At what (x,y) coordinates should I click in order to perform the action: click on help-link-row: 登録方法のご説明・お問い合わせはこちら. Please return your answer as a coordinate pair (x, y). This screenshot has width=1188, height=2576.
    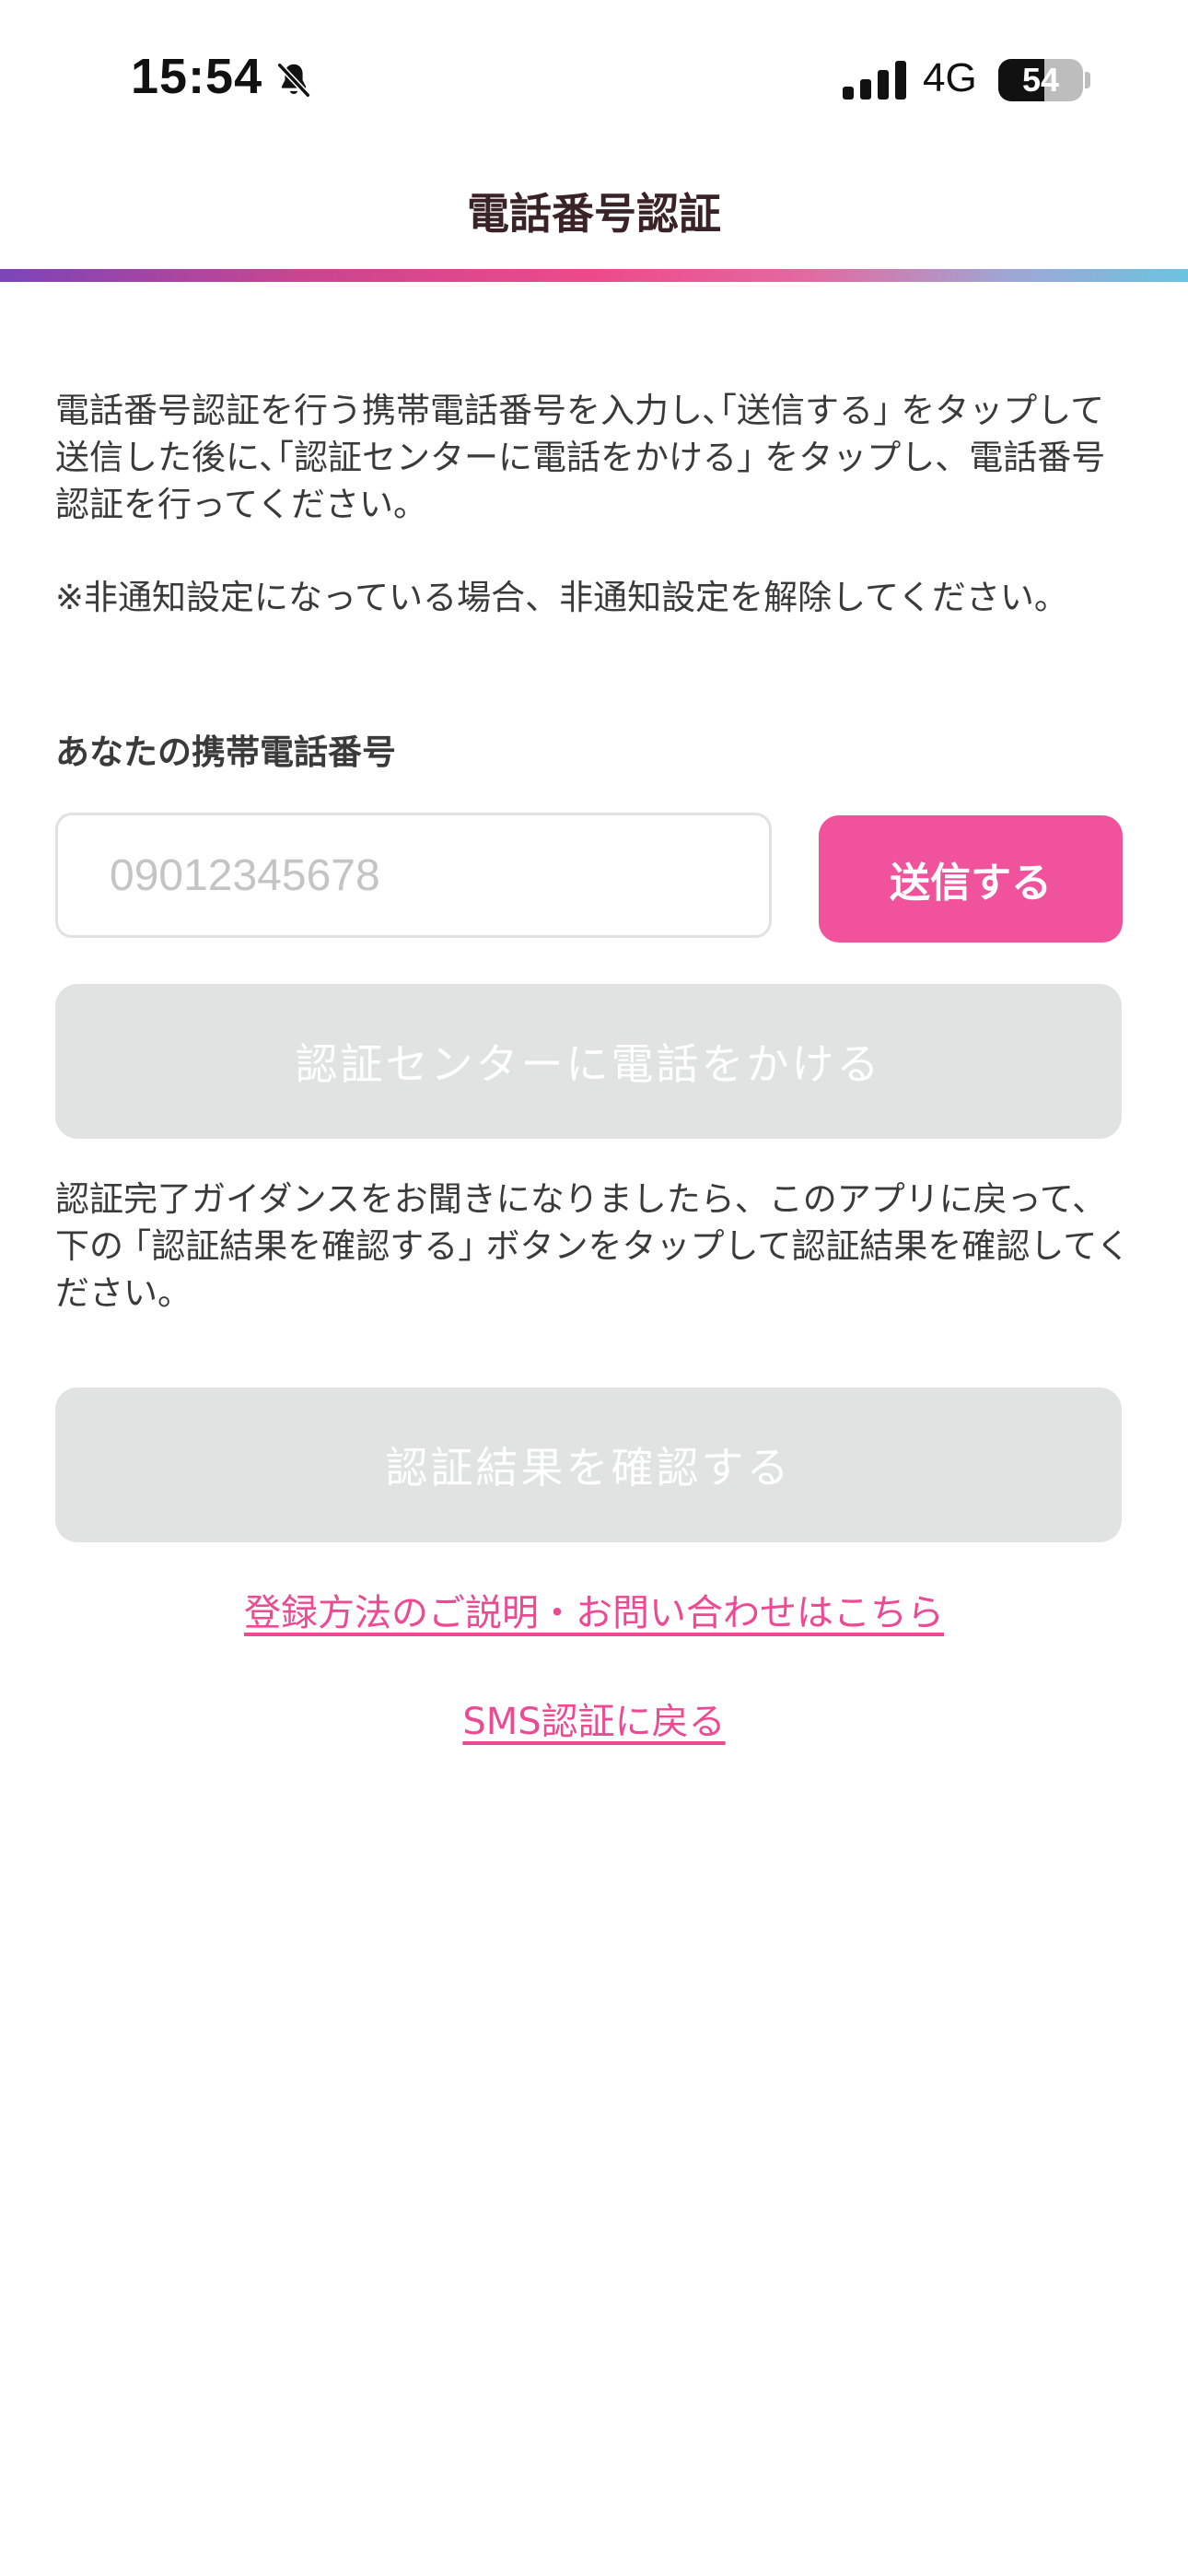
    Looking at the image, I should click on (594, 1609).